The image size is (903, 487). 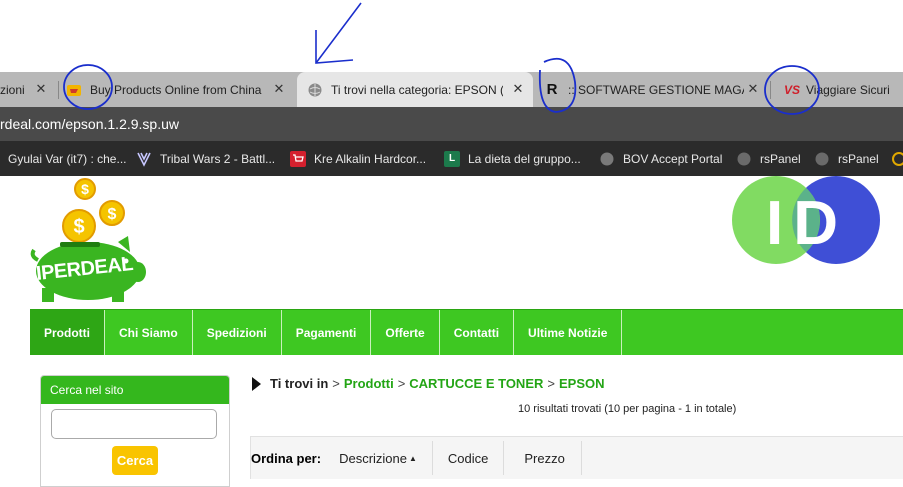 I want to click on breadcrumb-link-epson: EPSON, so click(x=582, y=383).